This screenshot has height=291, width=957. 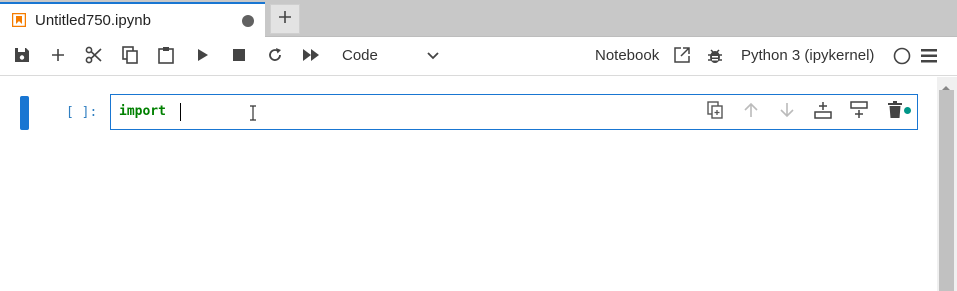 What do you see at coordinates (253, 115) in the screenshot?
I see `ibeam-cursor-icon` at bounding box center [253, 115].